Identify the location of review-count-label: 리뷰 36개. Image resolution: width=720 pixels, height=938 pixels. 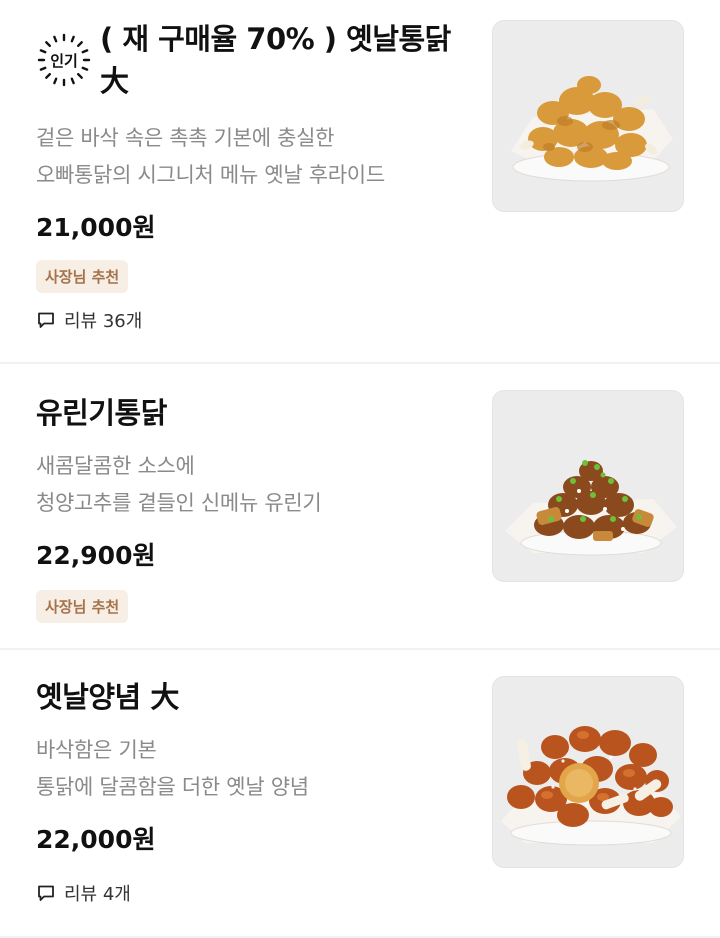
(103, 321).